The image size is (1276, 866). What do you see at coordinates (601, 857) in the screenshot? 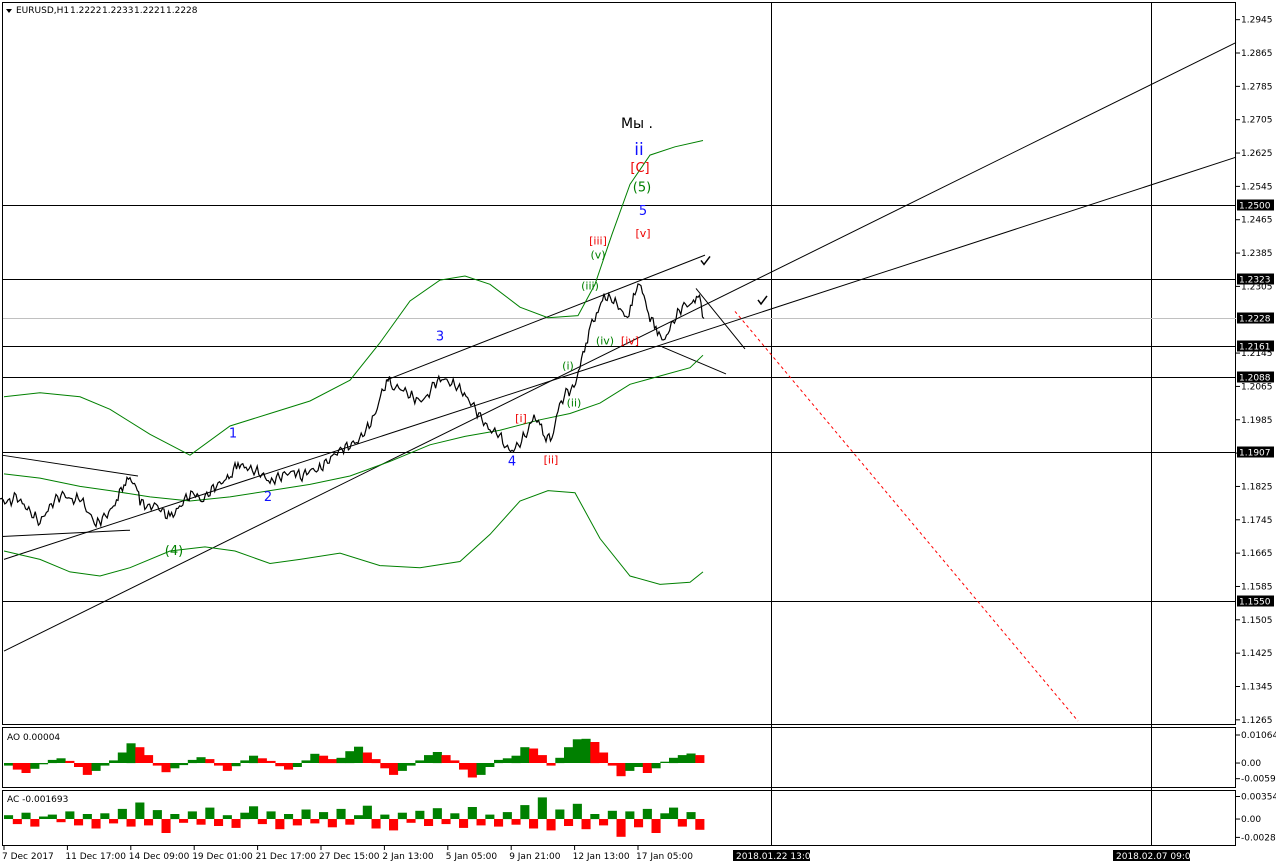
I see `time-tick-label: 12 Jan 13:00` at bounding box center [601, 857].